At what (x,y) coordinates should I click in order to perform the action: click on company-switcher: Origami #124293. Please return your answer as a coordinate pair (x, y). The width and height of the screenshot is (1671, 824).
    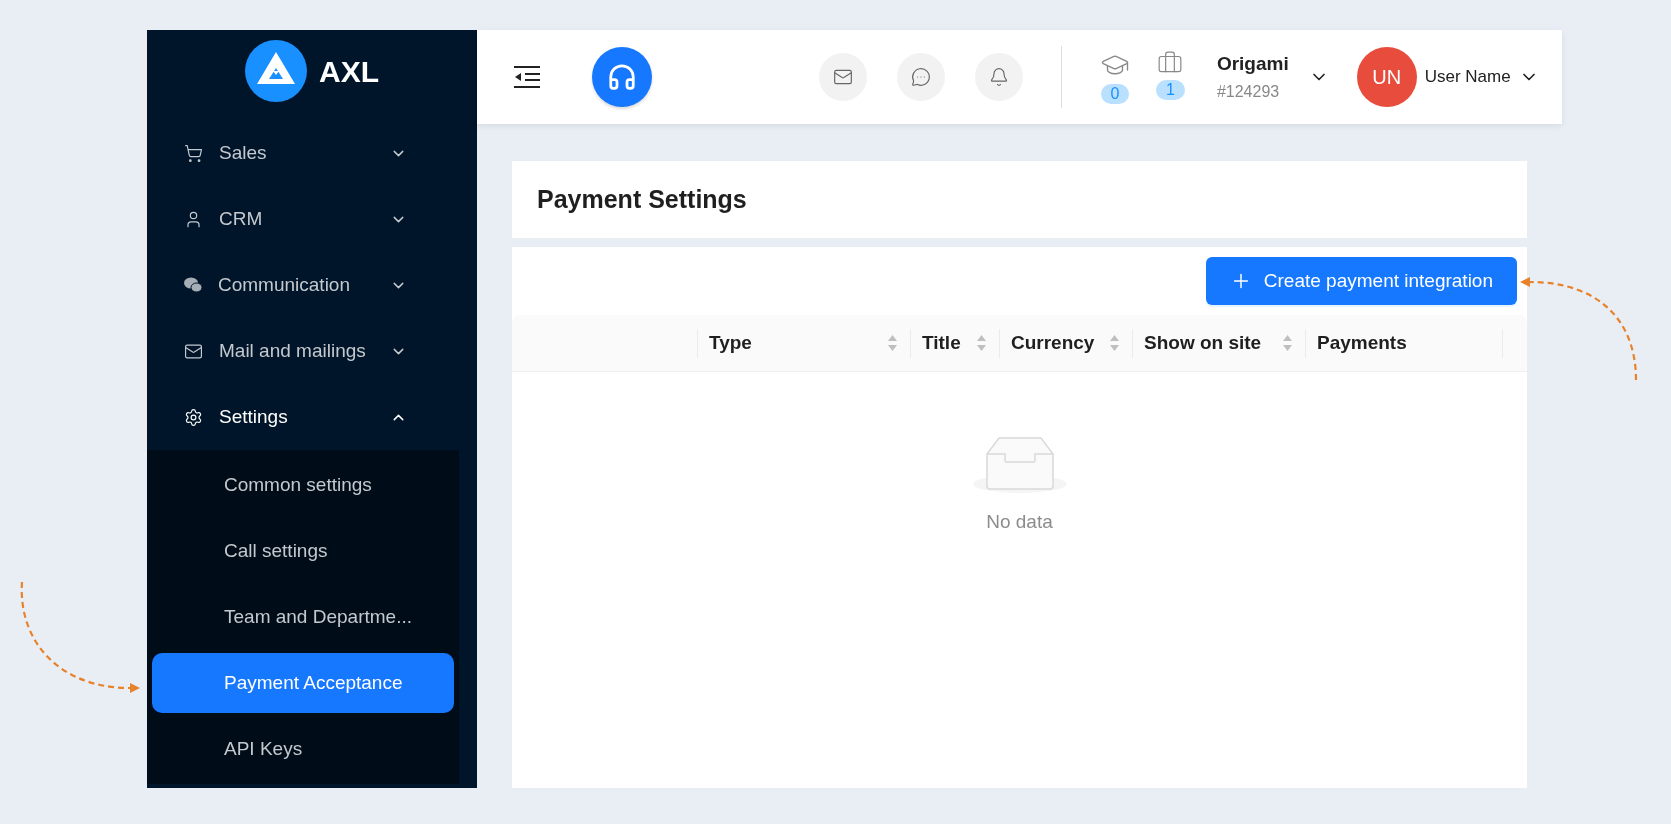
    Looking at the image, I should click on (1272, 77).